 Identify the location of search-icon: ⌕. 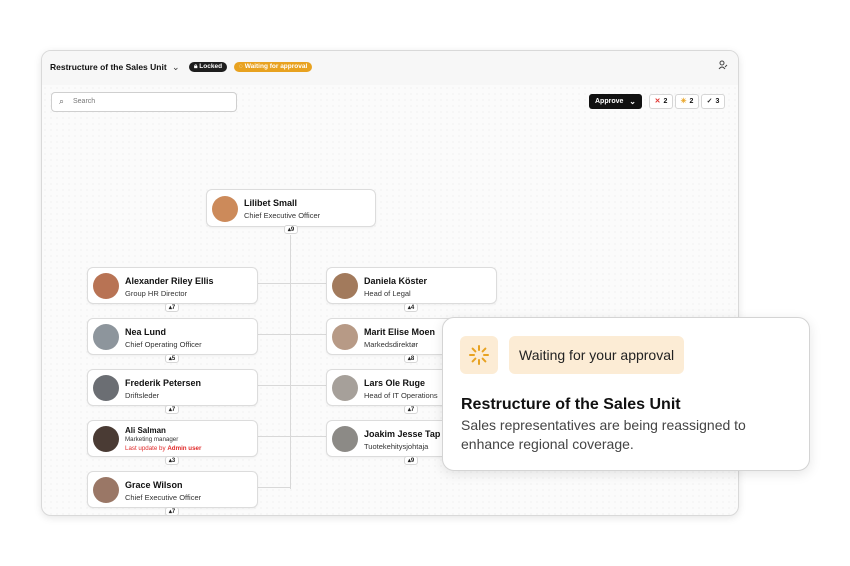
(62, 101).